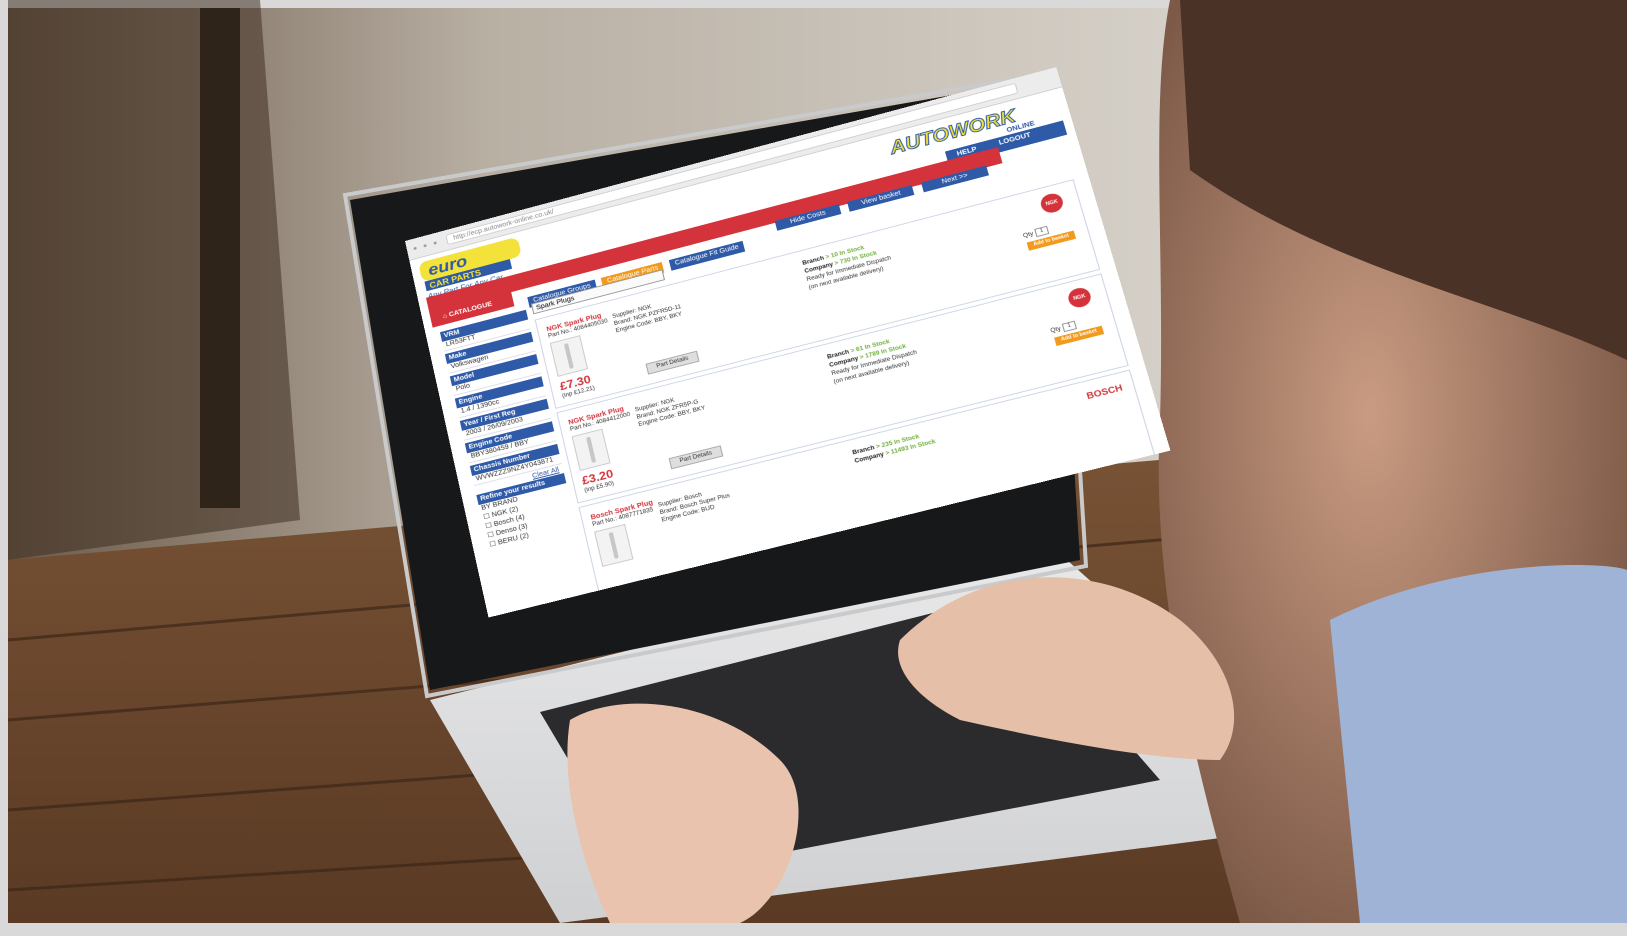  I want to click on bosch-brand-logo: BOSCH, so click(1104, 392).